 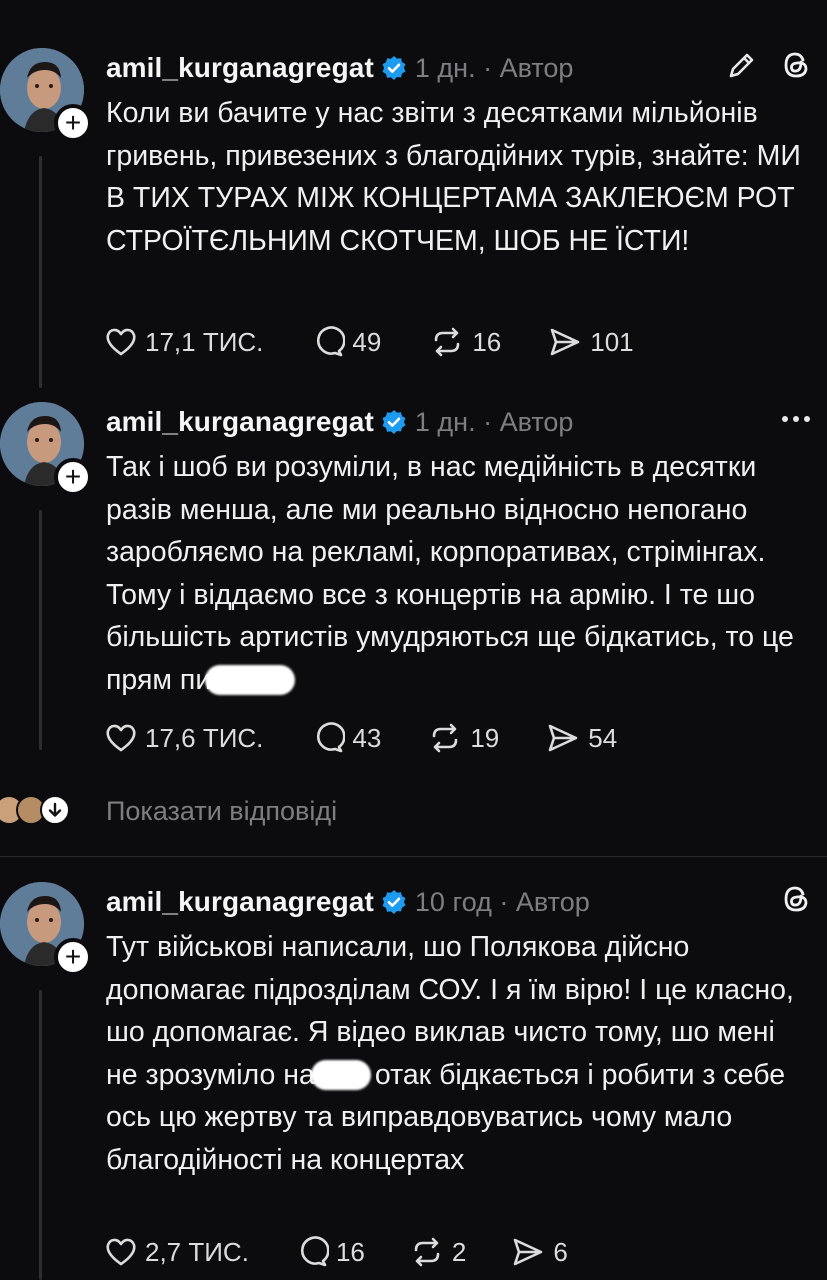 What do you see at coordinates (221, 811) in the screenshot?
I see `show-replies-link: Показати відповіді` at bounding box center [221, 811].